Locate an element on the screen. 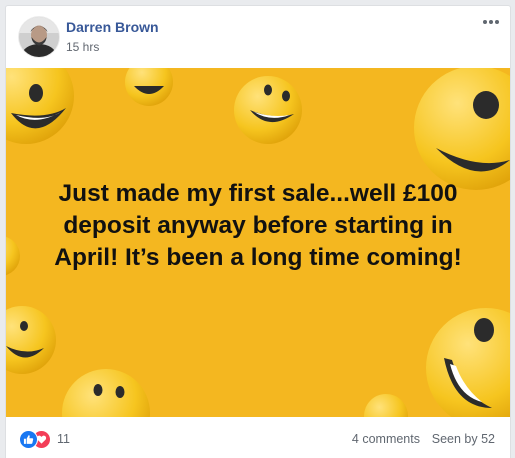 The height and width of the screenshot is (458, 515). like-icon is located at coordinates (28, 439).